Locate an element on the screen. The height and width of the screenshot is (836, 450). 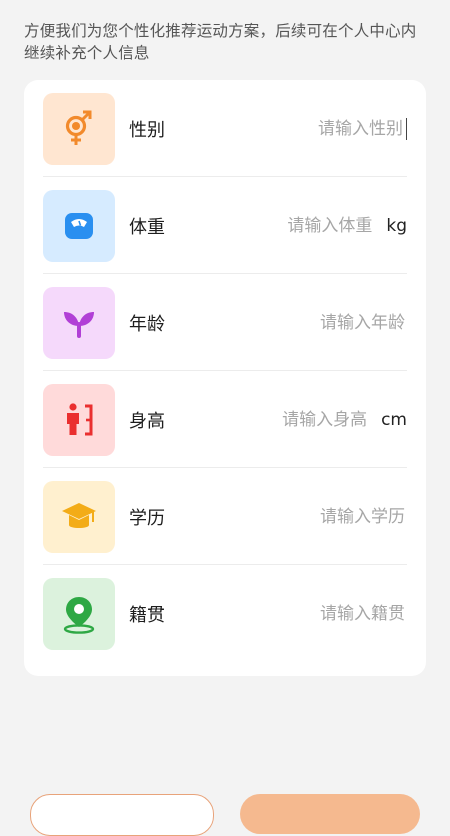
weight-field: kg is located at coordinates (286, 225).